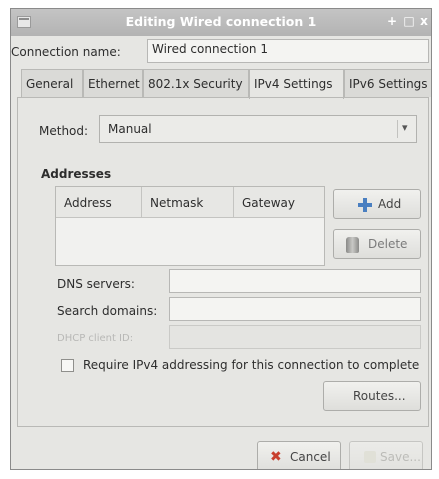 This screenshot has width=439, height=479. What do you see at coordinates (96, 284) in the screenshot?
I see `dns-servers-label: DNS servers:` at bounding box center [96, 284].